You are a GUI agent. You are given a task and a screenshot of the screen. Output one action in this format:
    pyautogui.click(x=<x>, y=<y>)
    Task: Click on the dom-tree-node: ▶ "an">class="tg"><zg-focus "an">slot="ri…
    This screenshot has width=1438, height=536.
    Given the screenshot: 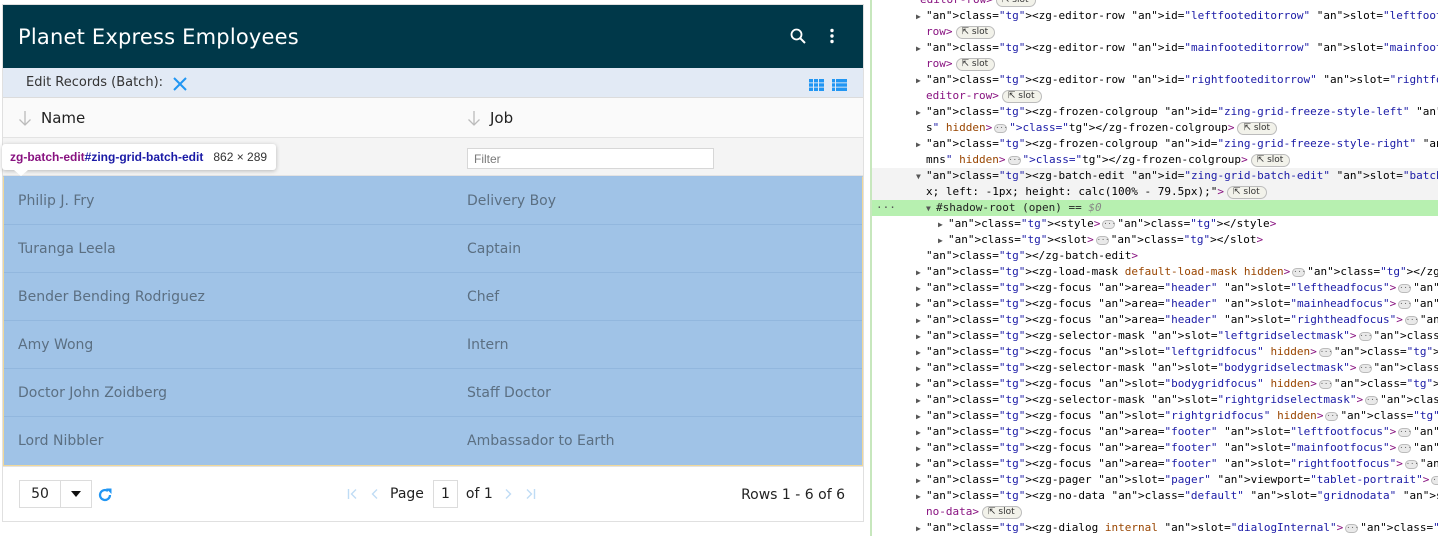 What is the action you would take?
    pyautogui.click(x=1155, y=416)
    